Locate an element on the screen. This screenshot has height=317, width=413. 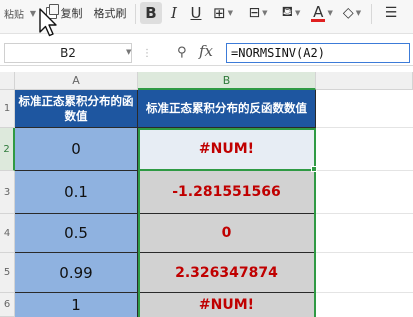
row-header-4: 4 is located at coordinates (7, 233).